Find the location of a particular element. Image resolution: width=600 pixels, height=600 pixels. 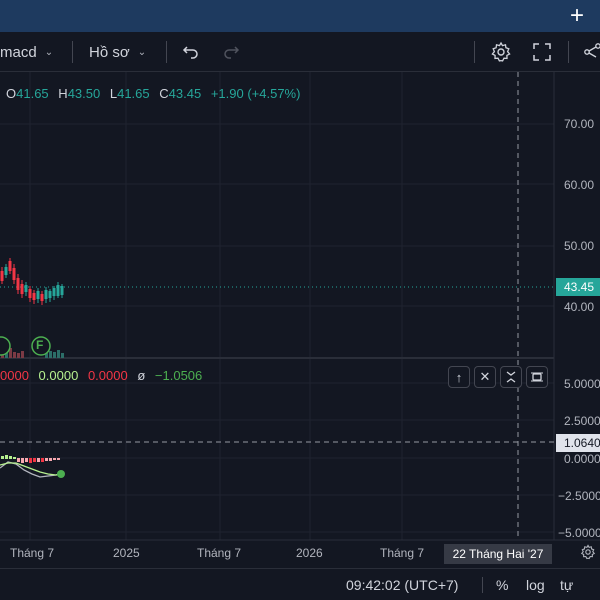

macd-last-value: −1.0506 is located at coordinates (178, 375).